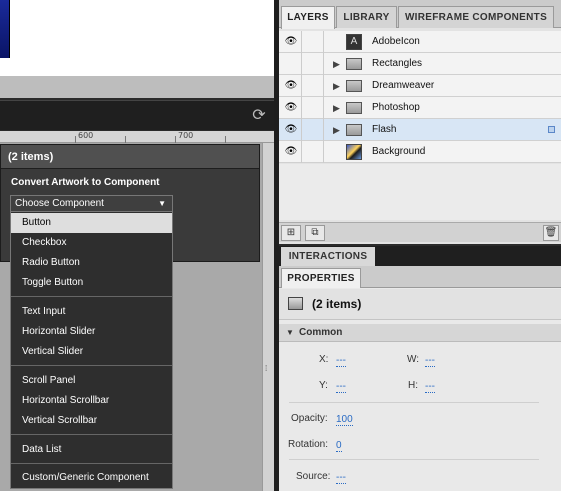 Image resolution: width=561 pixels, height=491 pixels. I want to click on tab-wireframe-components: WIREFRAME COMPONENTS, so click(476, 17).